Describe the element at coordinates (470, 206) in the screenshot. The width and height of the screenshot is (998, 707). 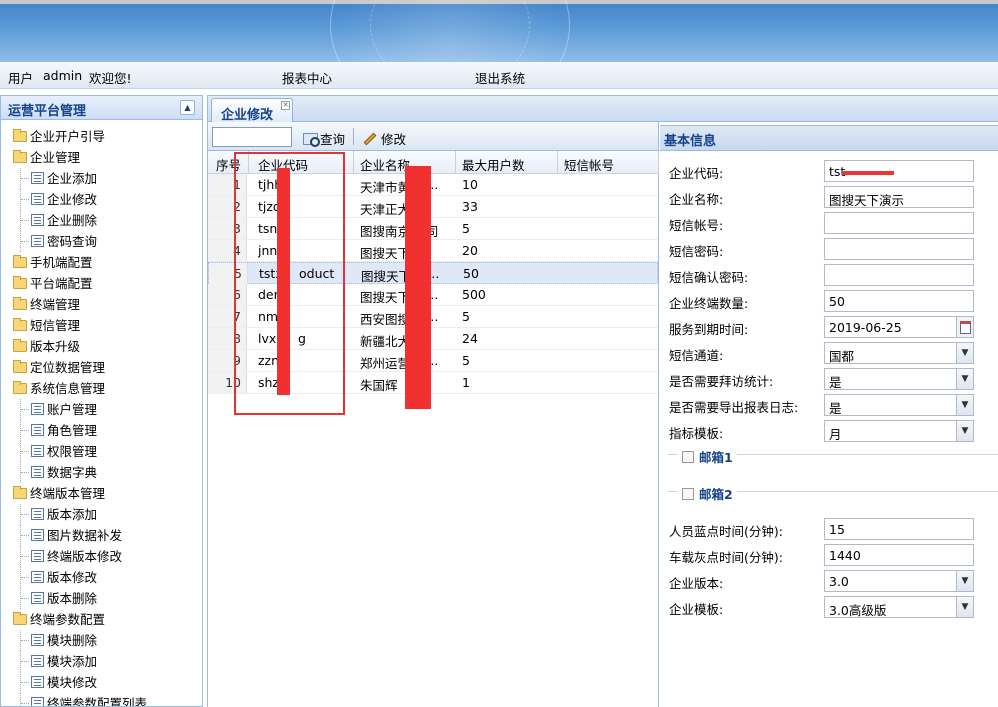
I see `cell-max-users: 33` at that location.